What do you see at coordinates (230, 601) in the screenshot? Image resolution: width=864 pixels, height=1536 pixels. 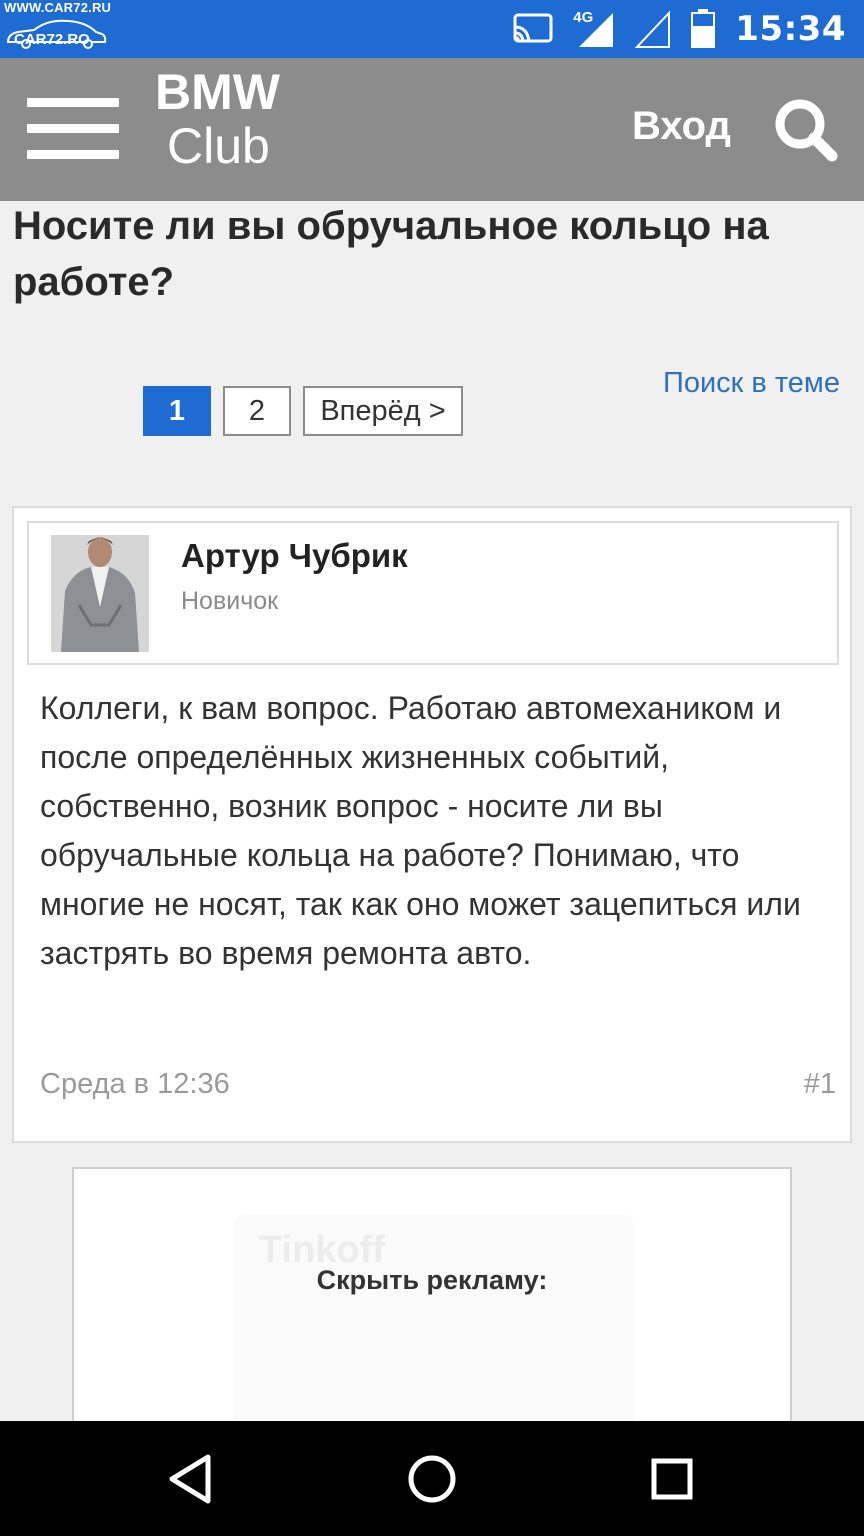 I see `author-rank: Новичок` at bounding box center [230, 601].